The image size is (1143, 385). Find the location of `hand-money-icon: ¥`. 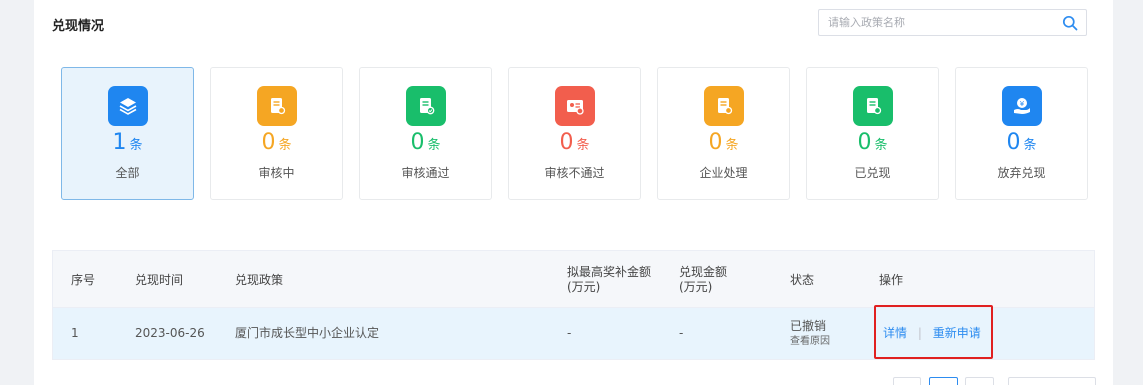

hand-money-icon: ¥ is located at coordinates (1022, 106).